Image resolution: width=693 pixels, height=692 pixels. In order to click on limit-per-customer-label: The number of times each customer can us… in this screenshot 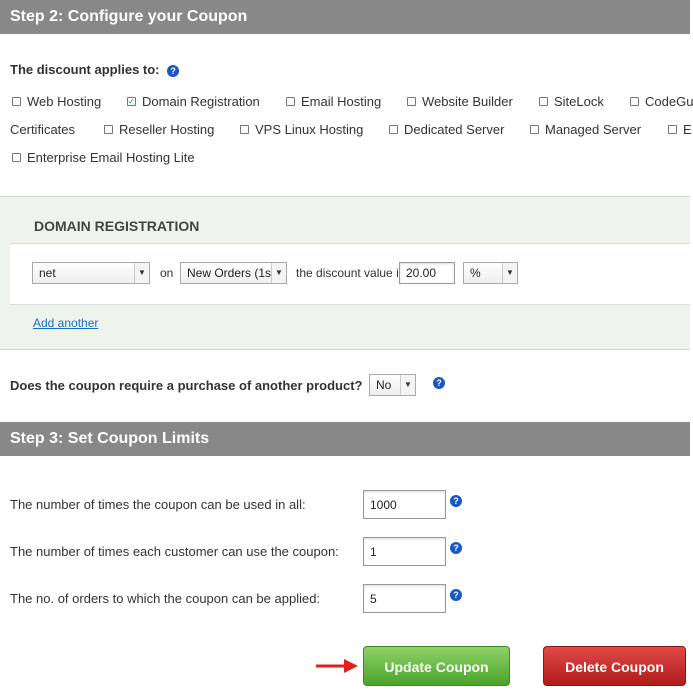, I will do `click(174, 551)`.